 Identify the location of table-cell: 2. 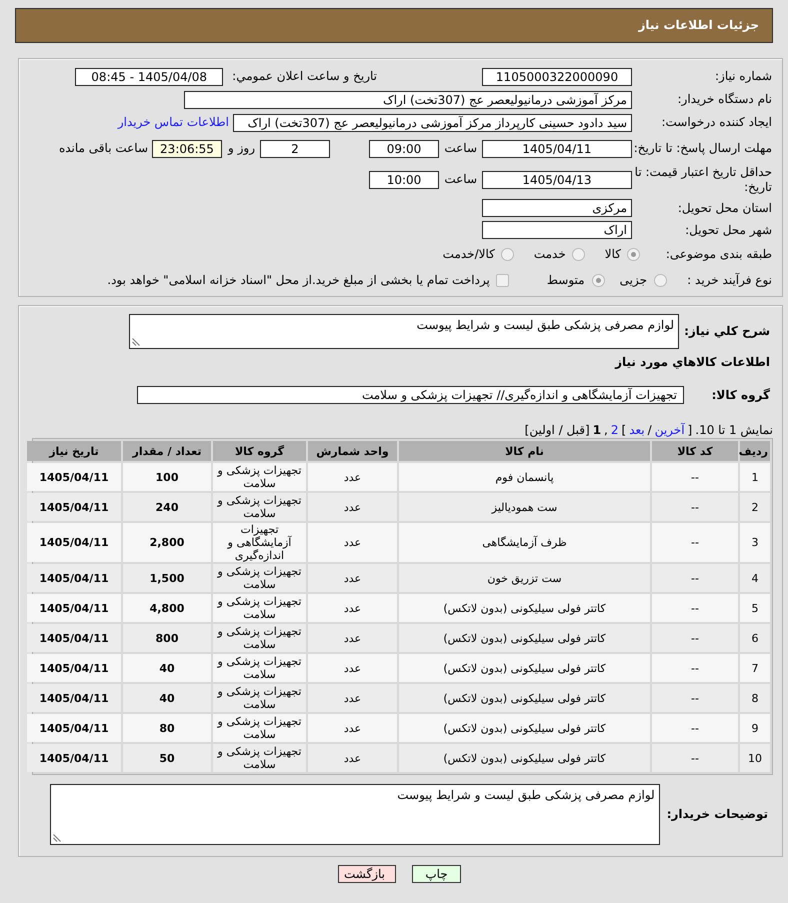
(755, 507).